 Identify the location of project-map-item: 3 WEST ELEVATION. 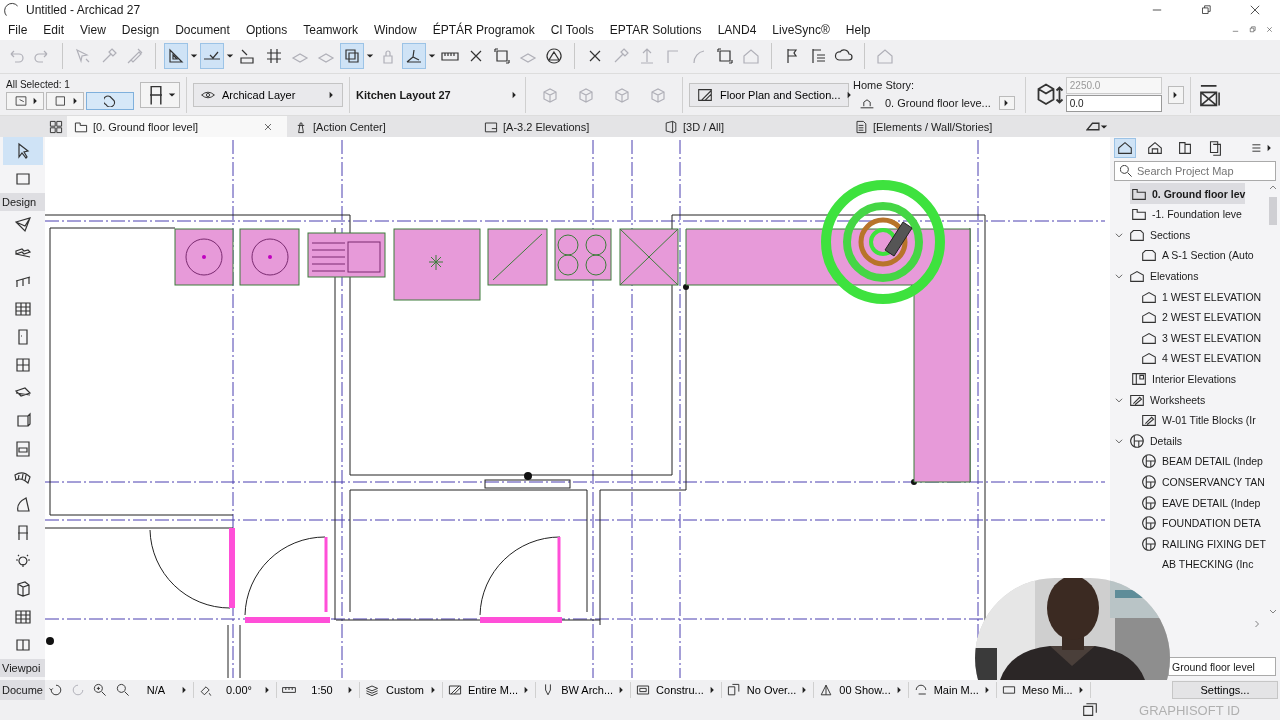
(1201, 338).